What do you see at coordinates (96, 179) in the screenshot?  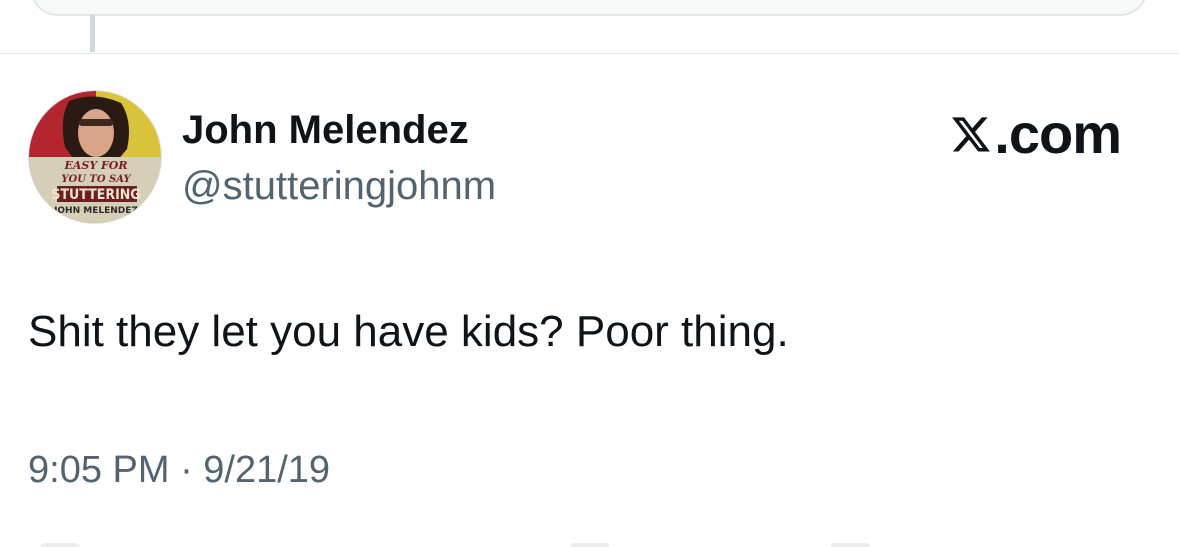 I see `avatar-cover-line2: YOU TO SAY` at bounding box center [96, 179].